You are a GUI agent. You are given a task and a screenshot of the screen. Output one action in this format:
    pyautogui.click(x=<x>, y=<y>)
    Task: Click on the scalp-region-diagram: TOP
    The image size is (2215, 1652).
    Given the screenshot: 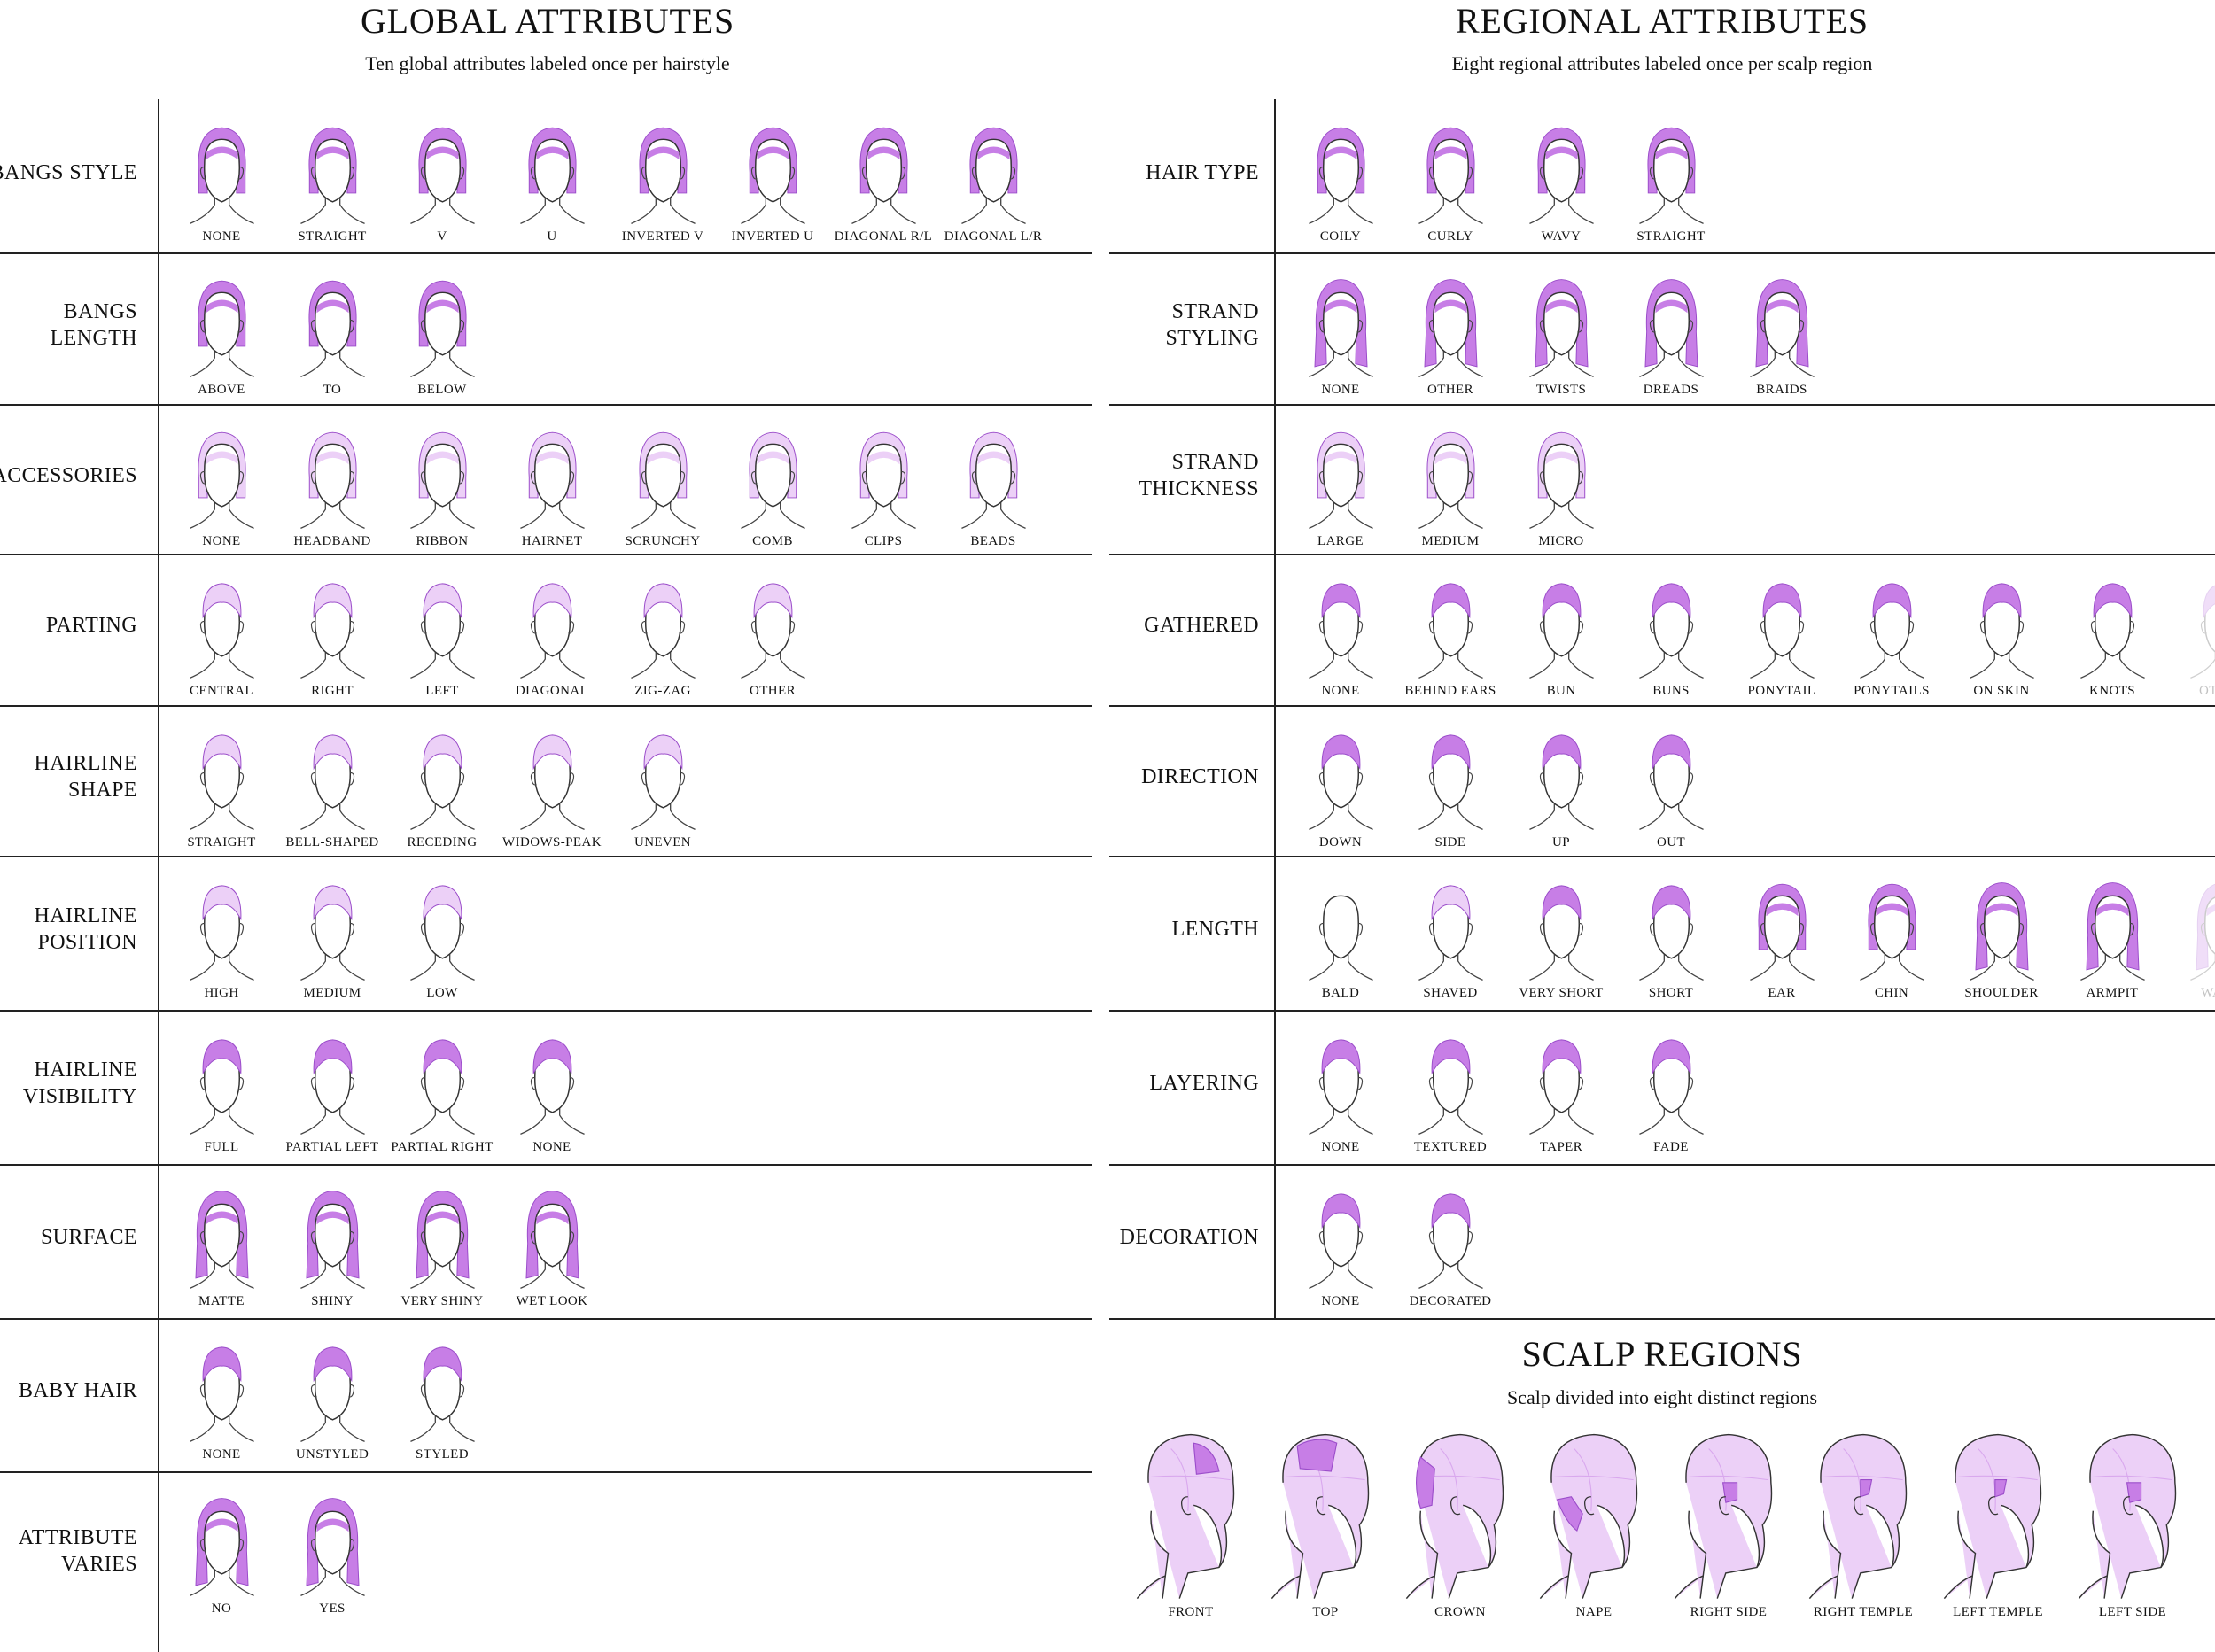 What is the action you would take?
    pyautogui.click(x=1325, y=1523)
    